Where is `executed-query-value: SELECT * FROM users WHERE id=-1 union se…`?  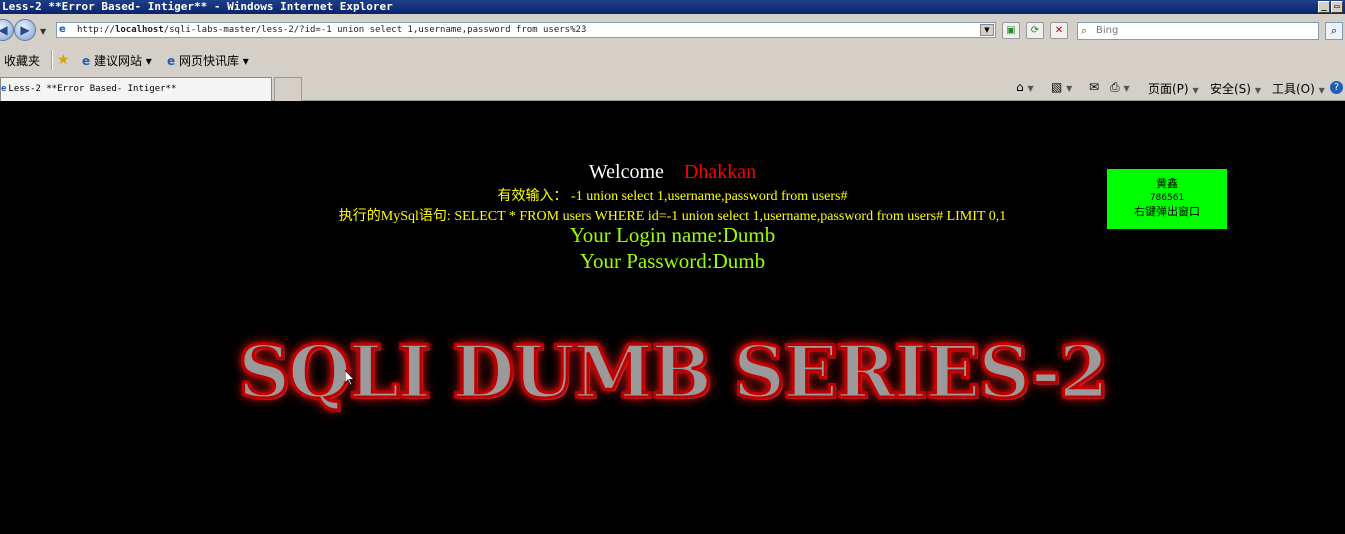
executed-query-value: SELECT * FROM users WHERE id=-1 union se… is located at coordinates (730, 216).